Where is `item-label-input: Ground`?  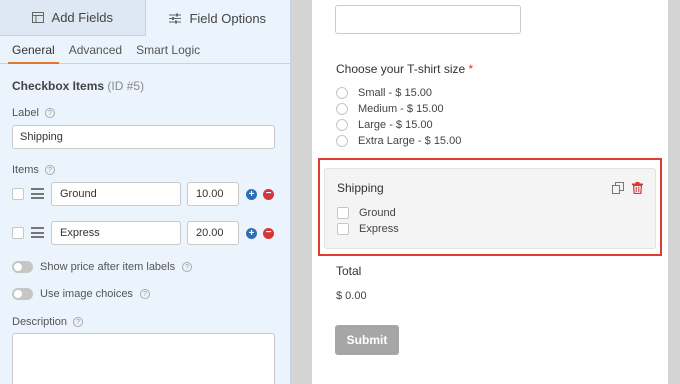
item-label-input: Ground is located at coordinates (116, 194).